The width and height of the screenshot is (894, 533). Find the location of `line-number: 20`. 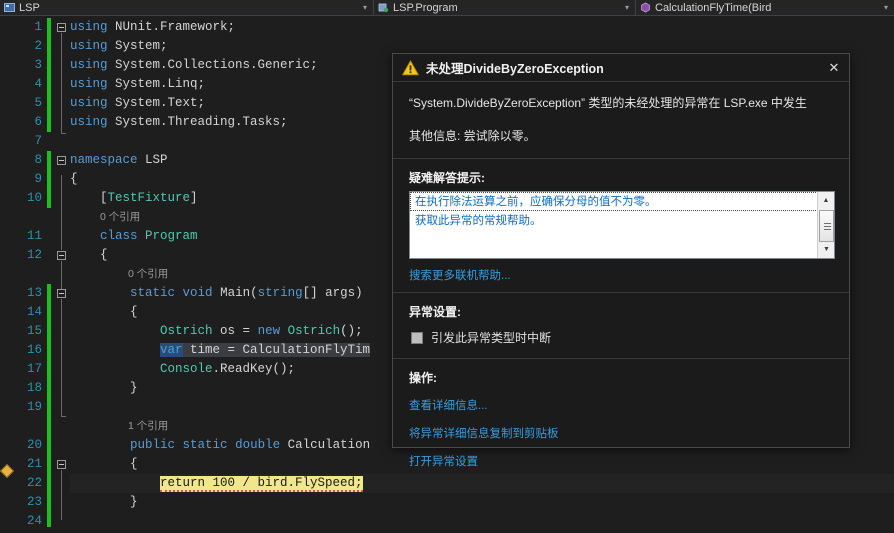

line-number: 20 is located at coordinates (34, 445).